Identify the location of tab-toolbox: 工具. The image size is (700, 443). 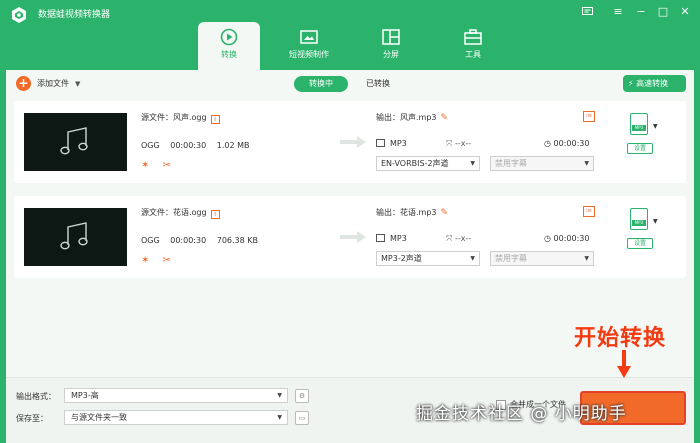
(473, 46).